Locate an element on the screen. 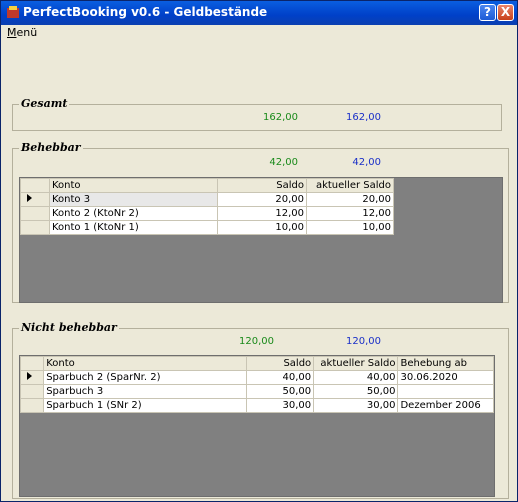  table-cell-konto: Sparbuch 2 (SparNr. 2) is located at coordinates (145, 377).